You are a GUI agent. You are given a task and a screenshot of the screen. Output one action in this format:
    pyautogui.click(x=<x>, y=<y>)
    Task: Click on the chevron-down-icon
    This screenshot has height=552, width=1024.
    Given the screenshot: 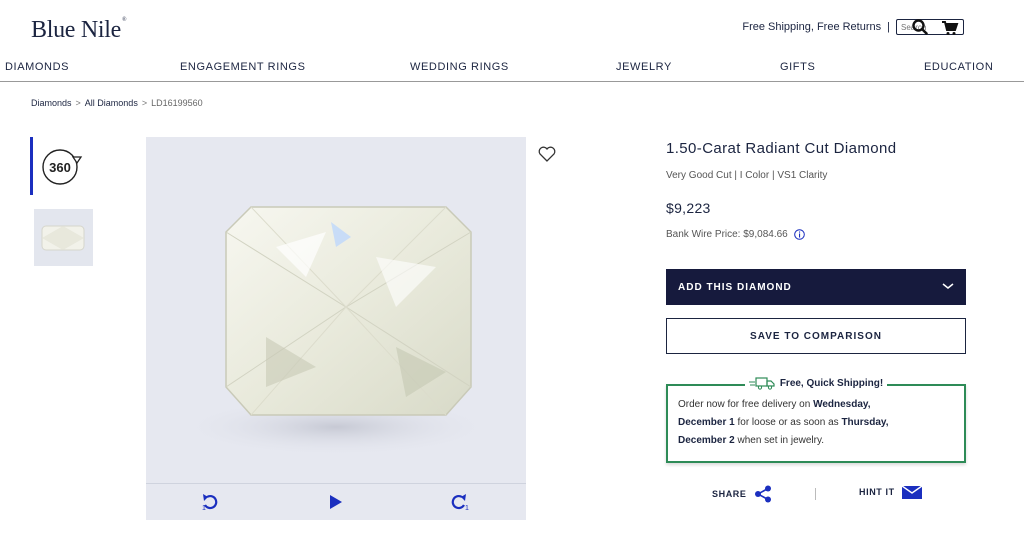 What is the action you would take?
    pyautogui.click(x=948, y=286)
    